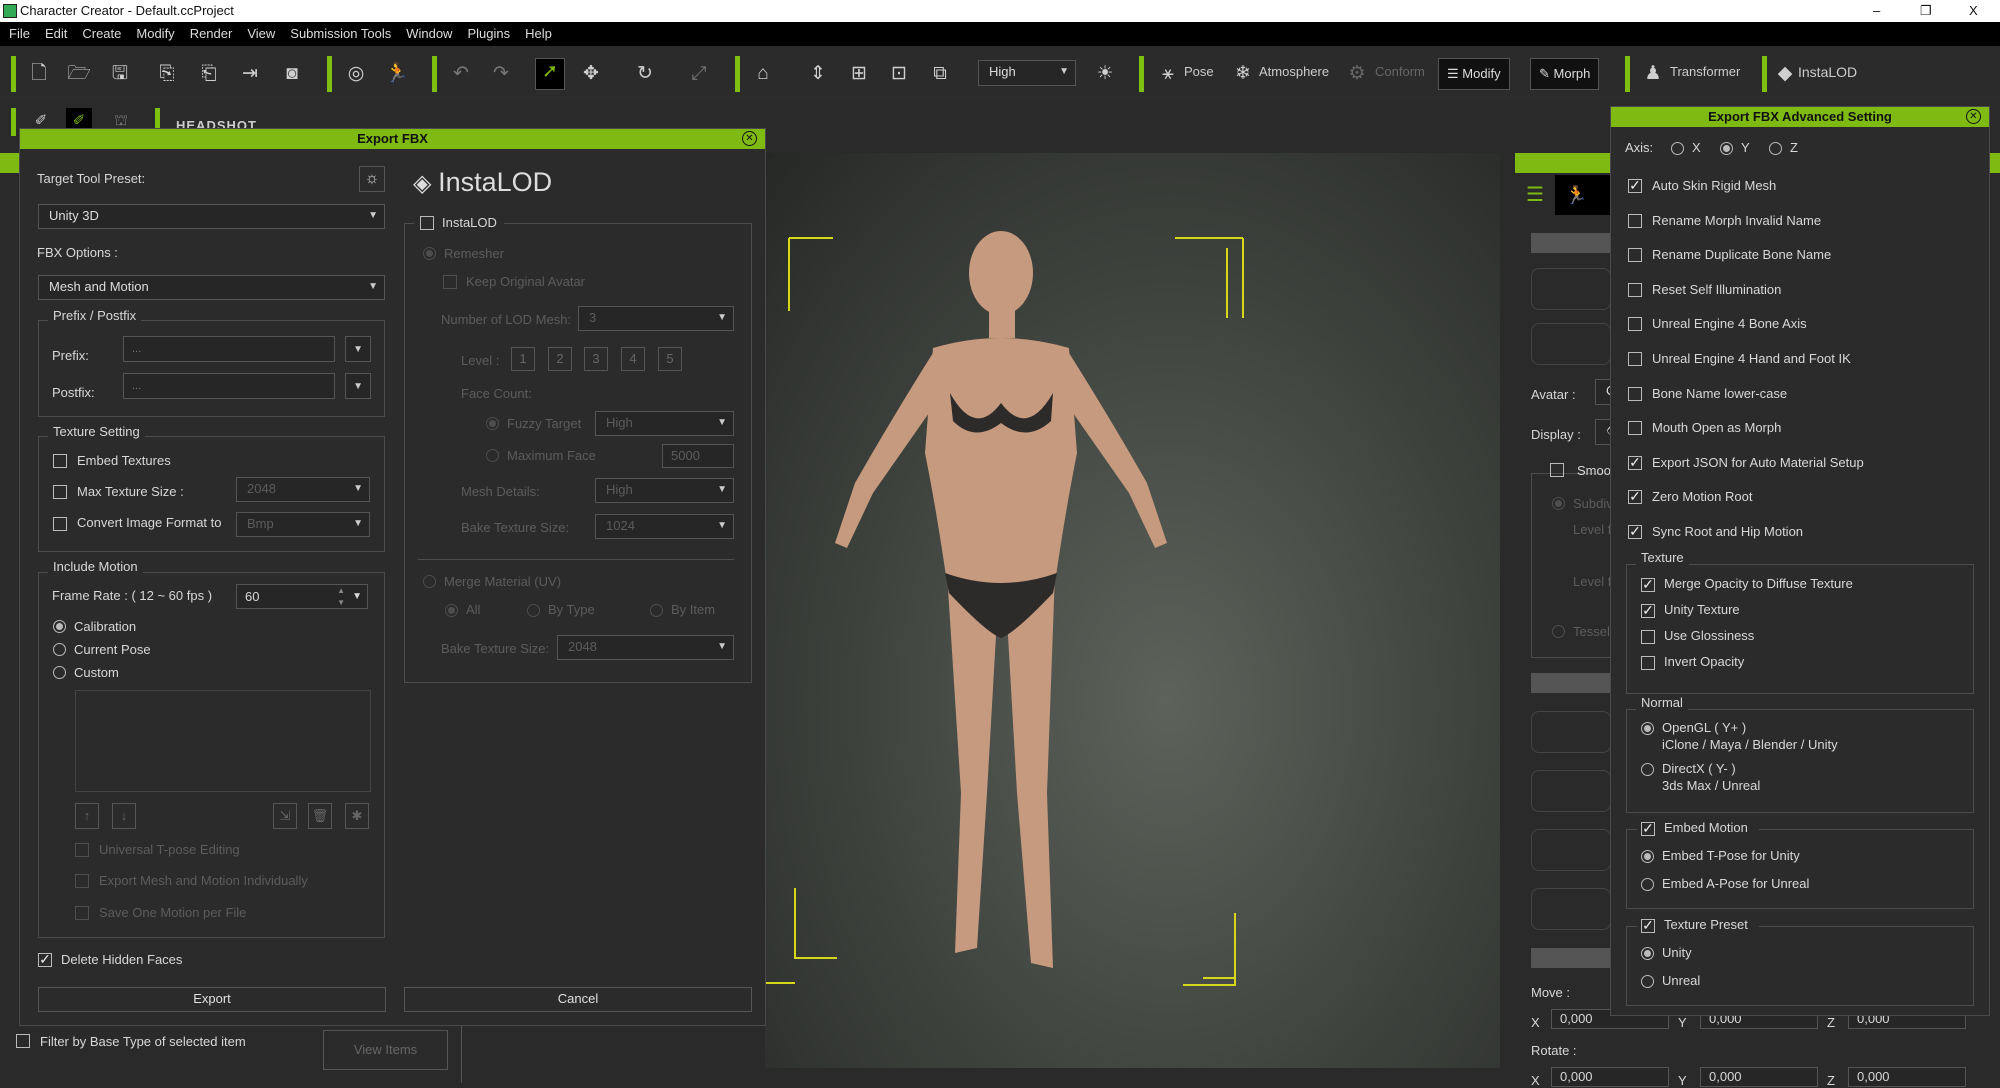 The height and width of the screenshot is (1088, 2000). Describe the element at coordinates (488, 33) in the screenshot. I see `menu-plugins: Plugins` at that location.